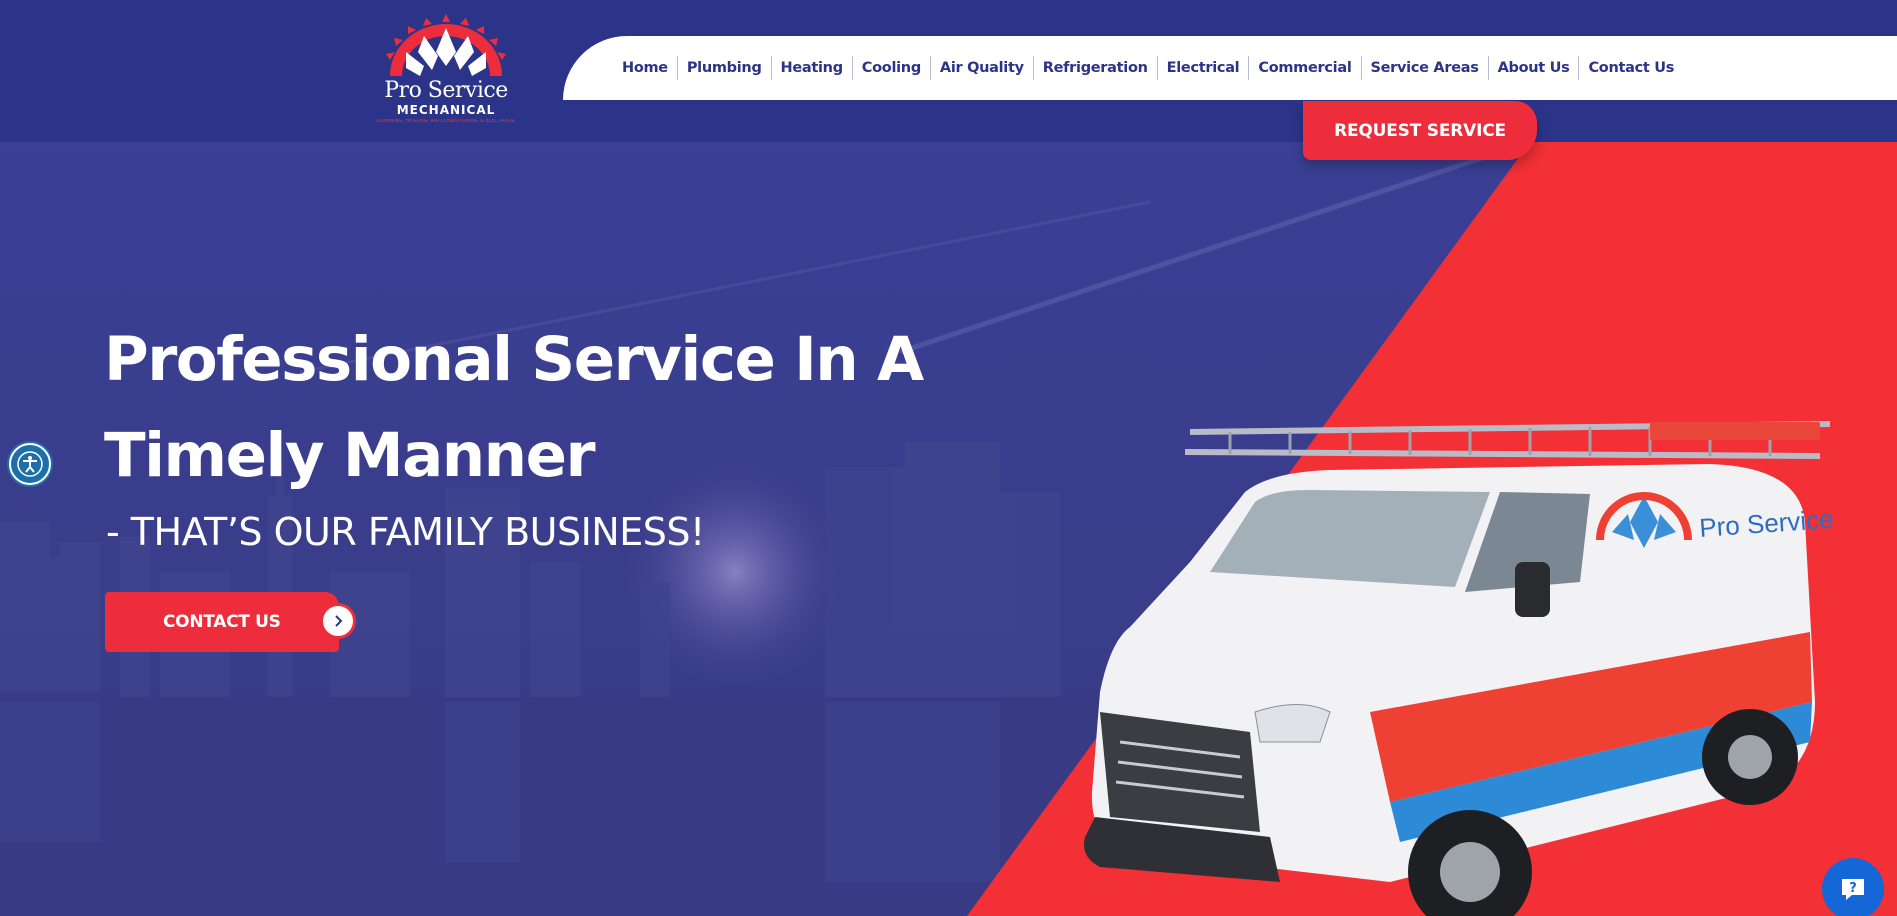  What do you see at coordinates (1420, 130) in the screenshot?
I see `request-service-button: REQUEST SERVICE` at bounding box center [1420, 130].